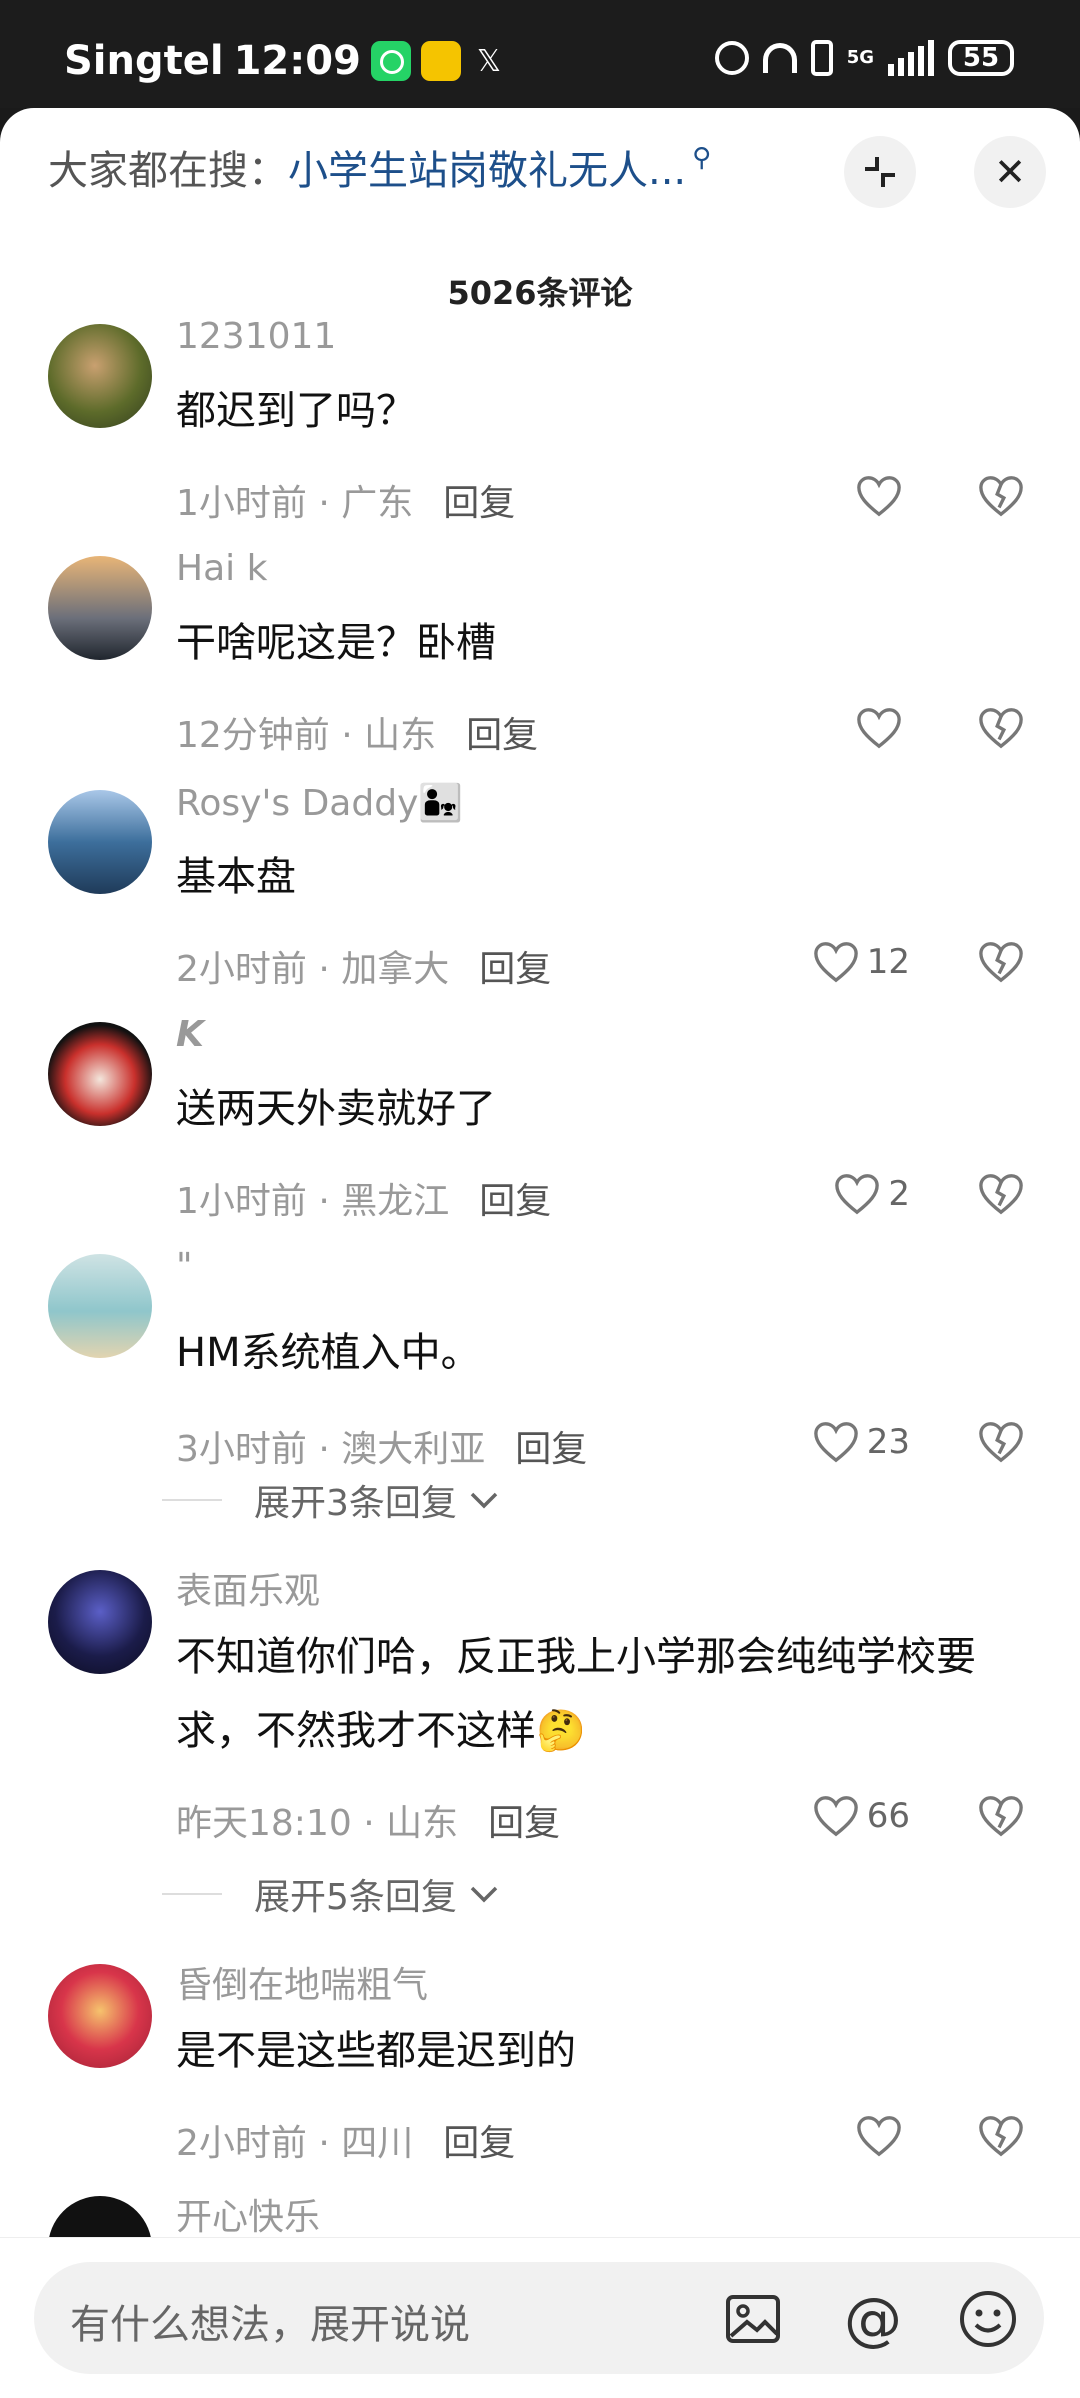  Describe the element at coordinates (168, 171) in the screenshot. I see `search-prefix: 大家都在搜：` at that location.